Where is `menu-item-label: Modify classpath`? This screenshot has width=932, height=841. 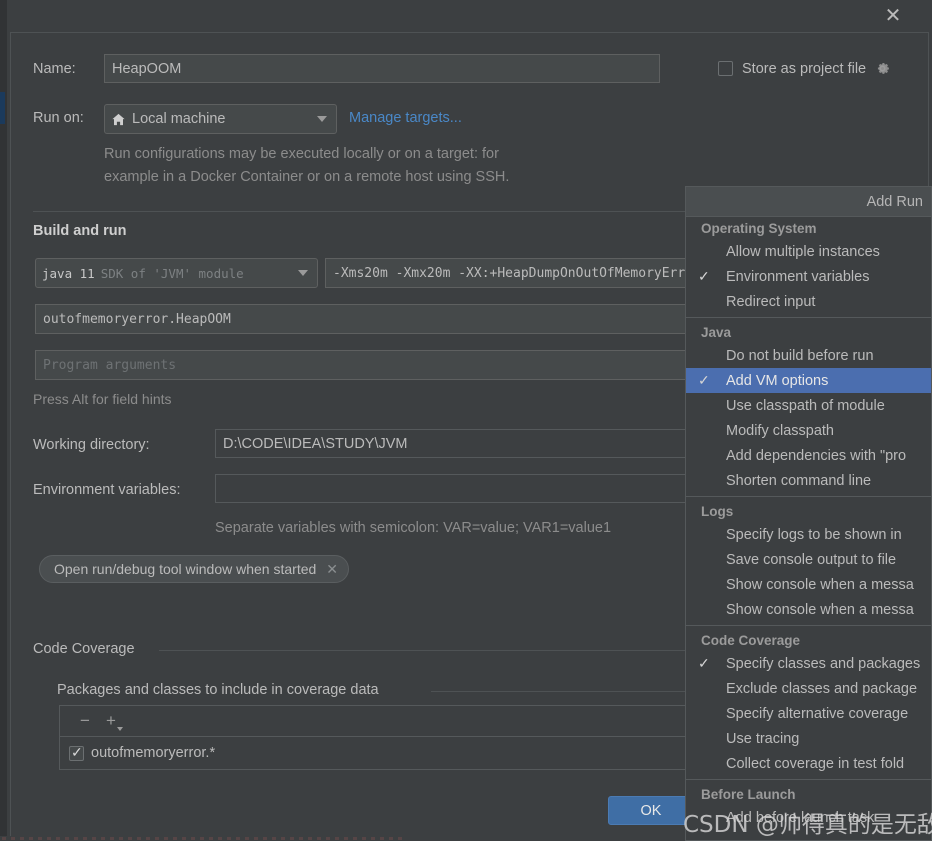 menu-item-label: Modify classpath is located at coordinates (780, 430).